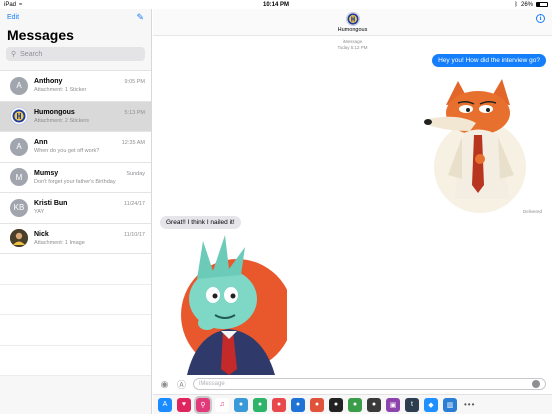 Image resolution: width=552 pixels, height=414 pixels. Describe the element at coordinates (60, 90) in the screenshot. I see `conversation-preview: Attachment: 1 Sticker` at that location.